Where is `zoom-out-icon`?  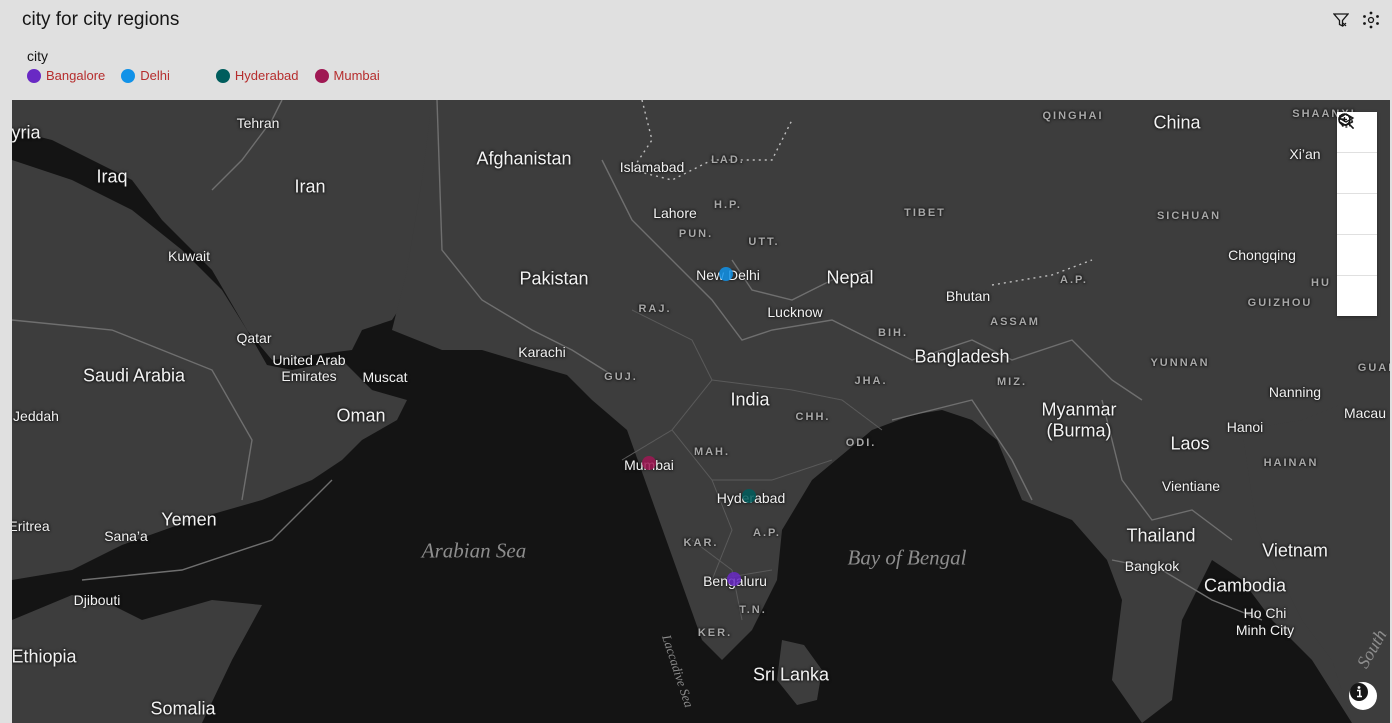
zoom-out-icon is located at coordinates (1357, 174).